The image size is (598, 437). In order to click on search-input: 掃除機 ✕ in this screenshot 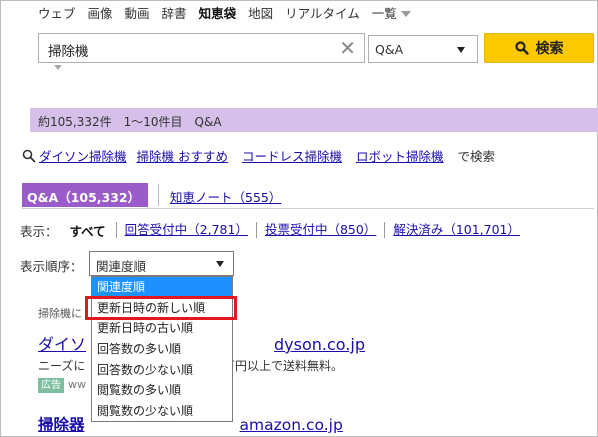, I will do `click(201, 48)`.